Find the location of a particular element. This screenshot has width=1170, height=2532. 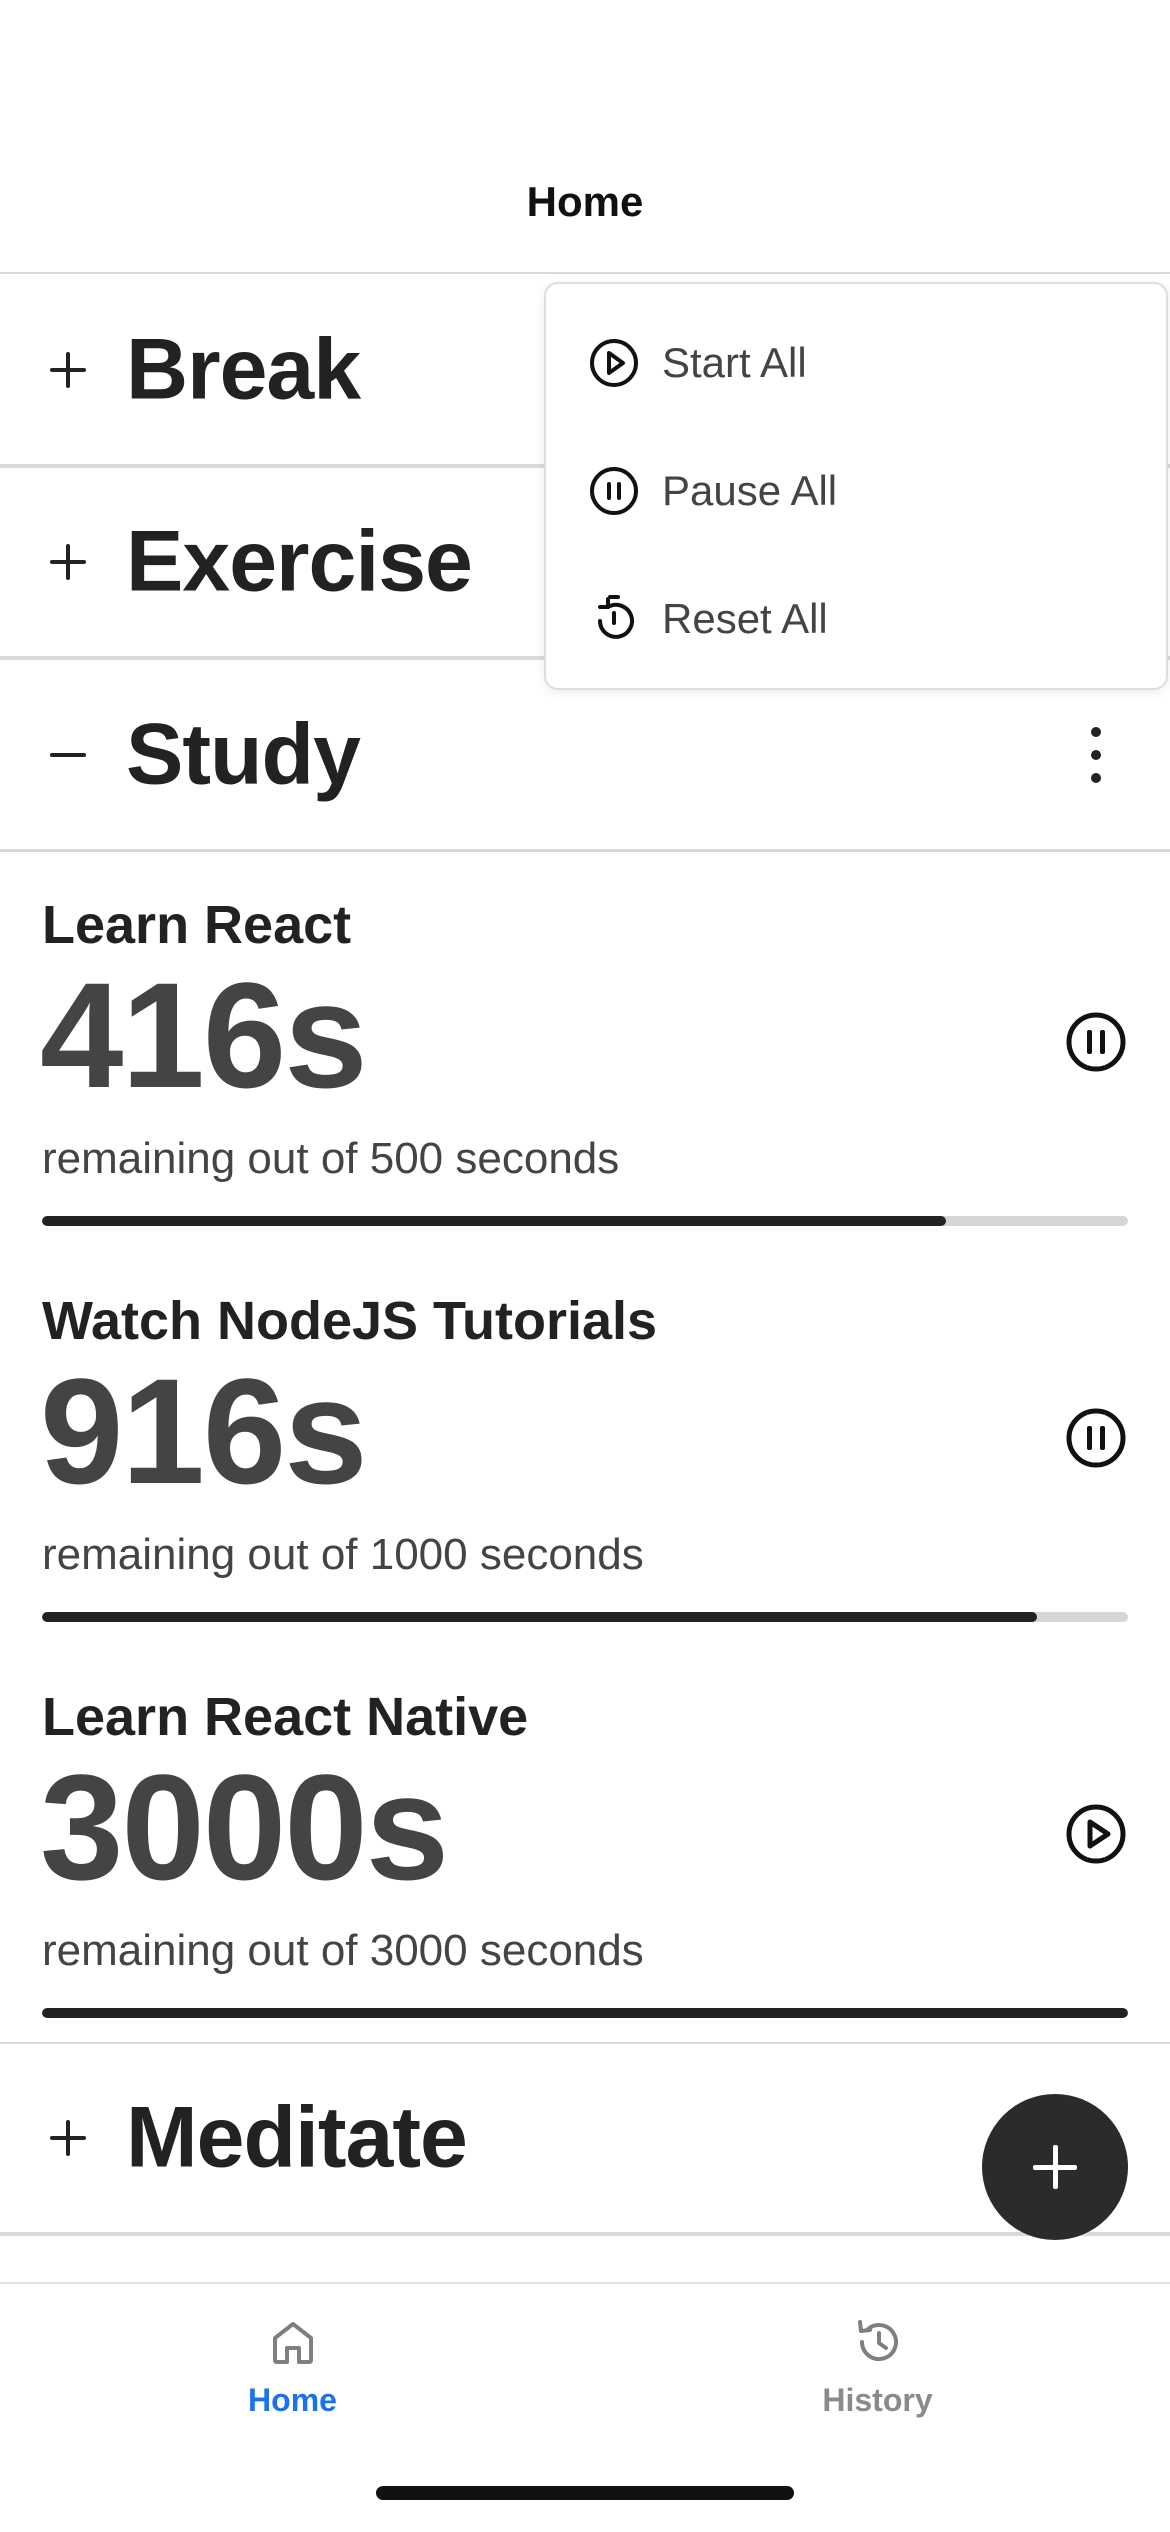

timer-remaining: 916s is located at coordinates (204, 1431).